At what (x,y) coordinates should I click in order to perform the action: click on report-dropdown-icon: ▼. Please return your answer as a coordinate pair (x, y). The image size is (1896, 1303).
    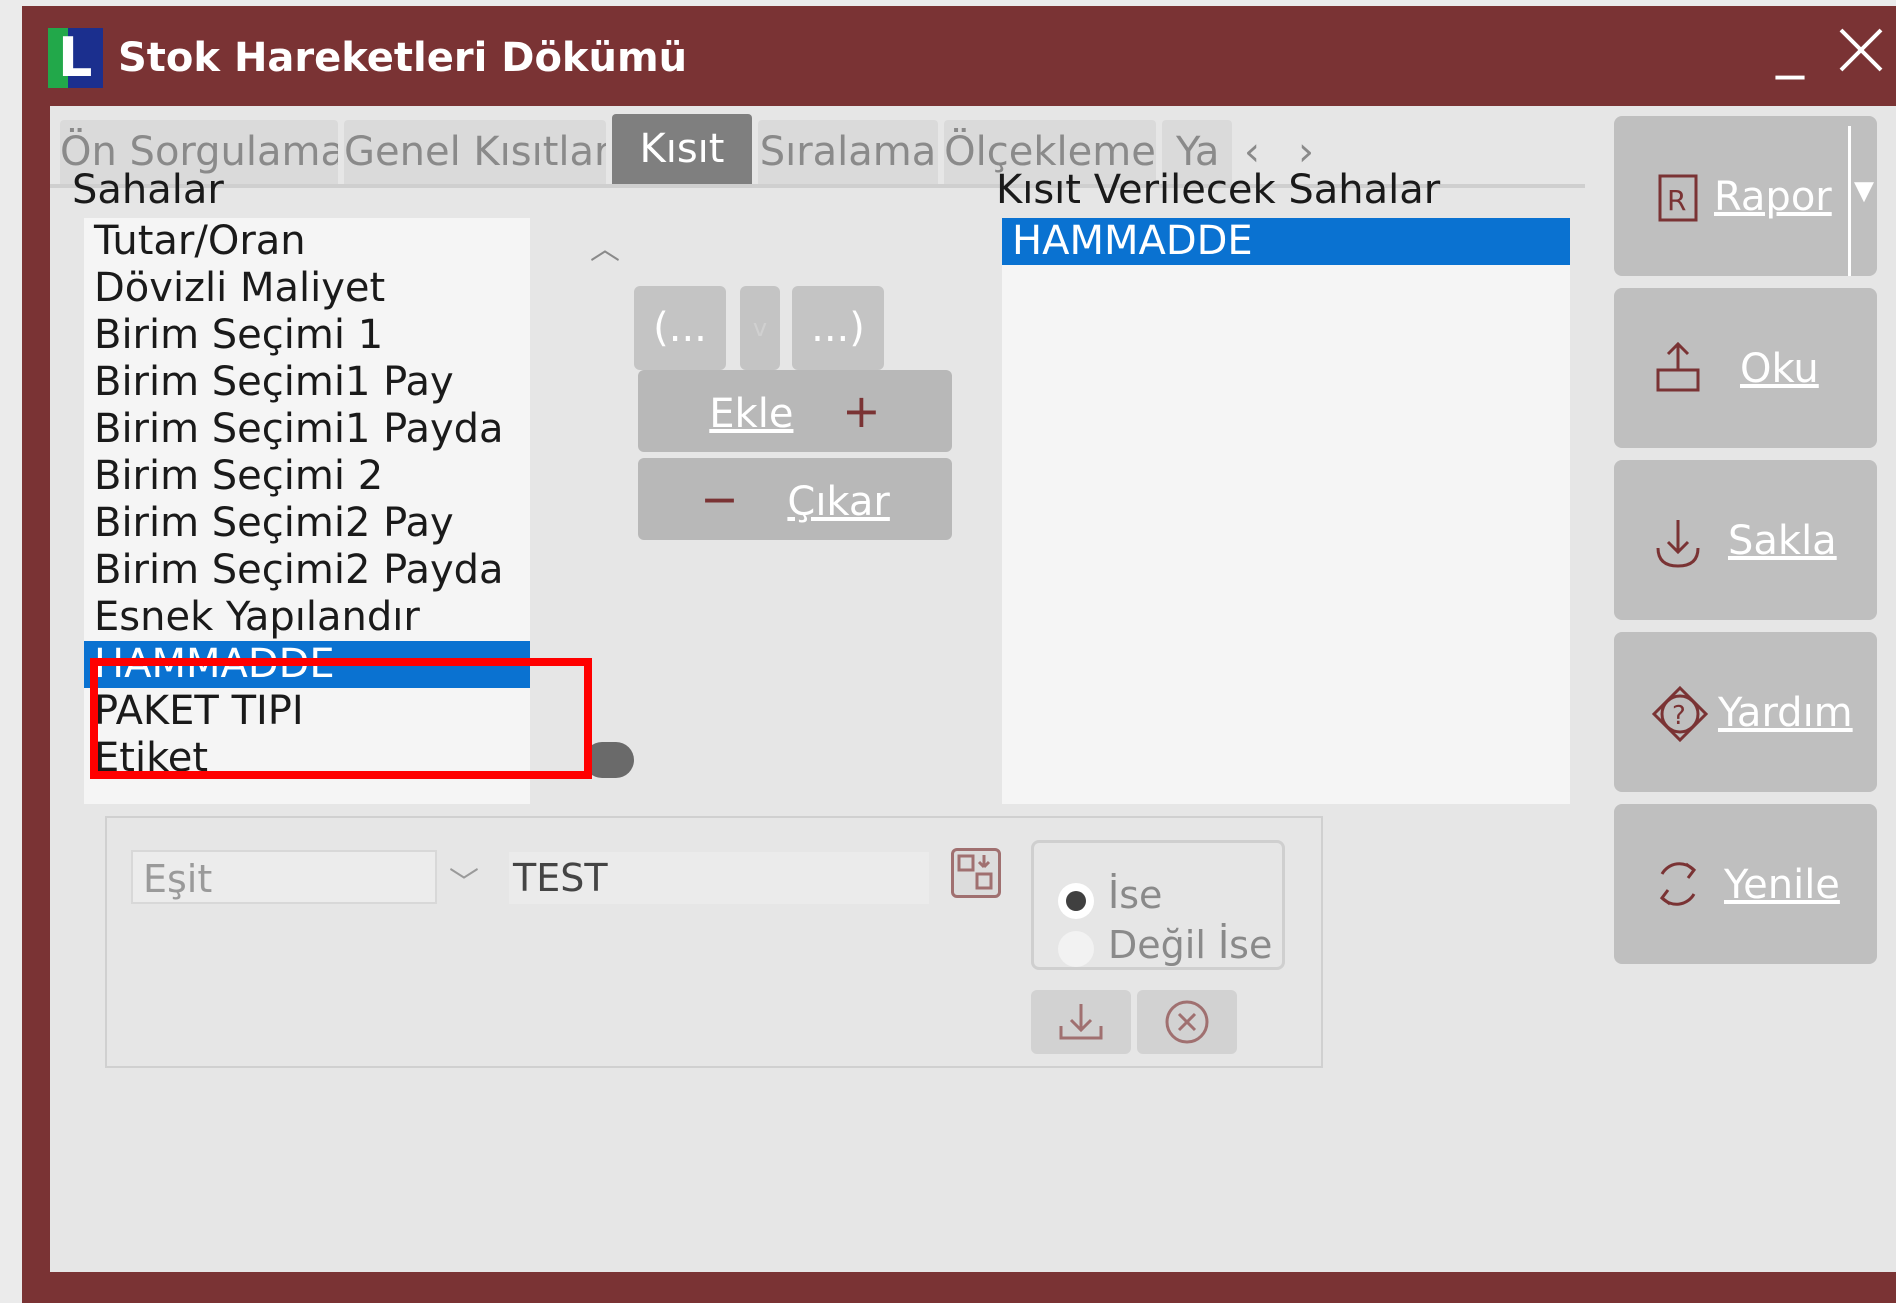
    Looking at the image, I should click on (1864, 191).